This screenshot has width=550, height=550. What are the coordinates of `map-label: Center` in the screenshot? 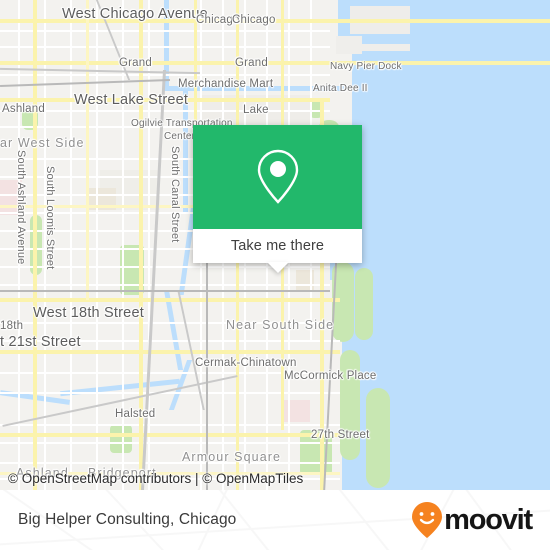 It's located at (180, 136).